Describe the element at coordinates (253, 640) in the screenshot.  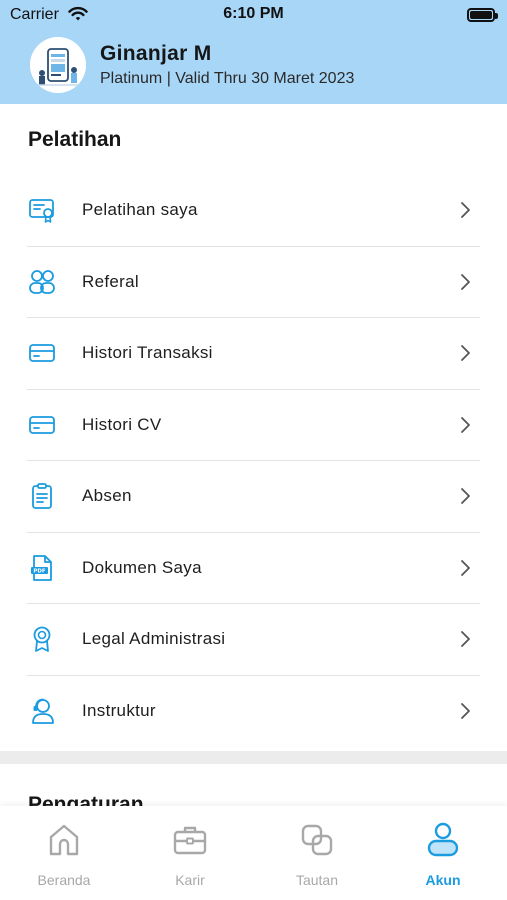
I see `menu-item-legal-administrasi: Legal Administrasi` at that location.